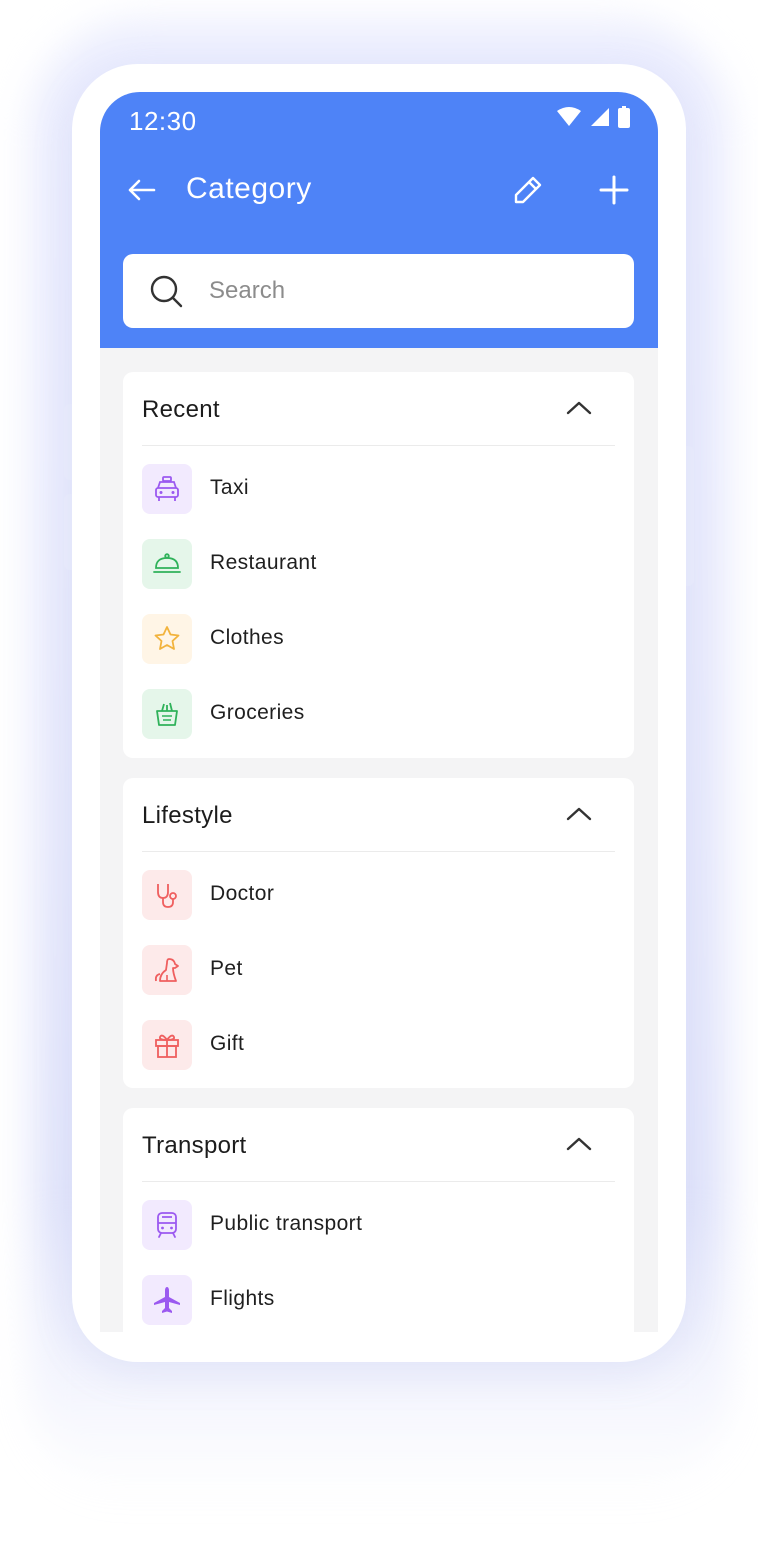  I want to click on status-time: 12:30, so click(163, 121).